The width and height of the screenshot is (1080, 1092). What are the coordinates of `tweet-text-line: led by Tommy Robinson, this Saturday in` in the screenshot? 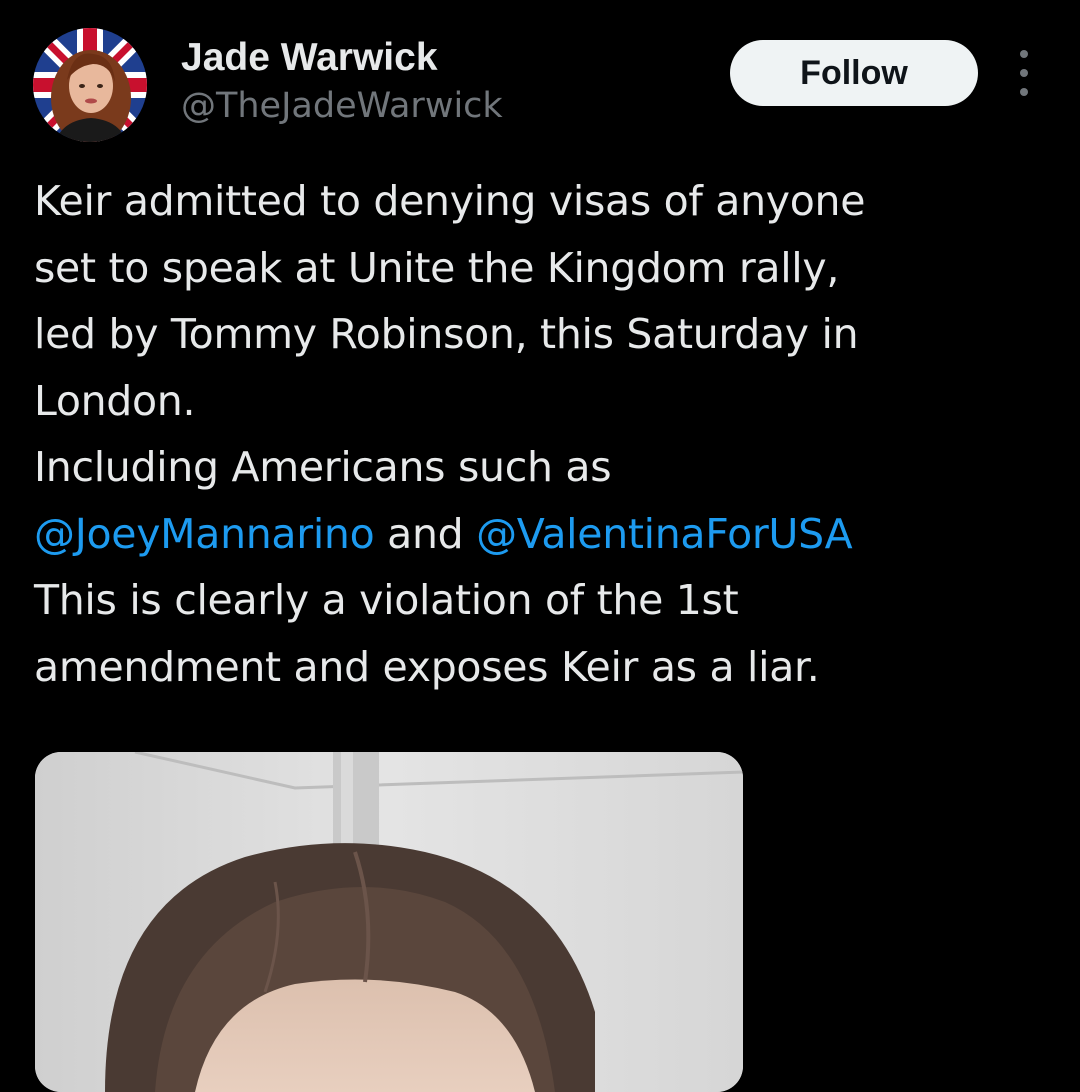 It's located at (446, 334).